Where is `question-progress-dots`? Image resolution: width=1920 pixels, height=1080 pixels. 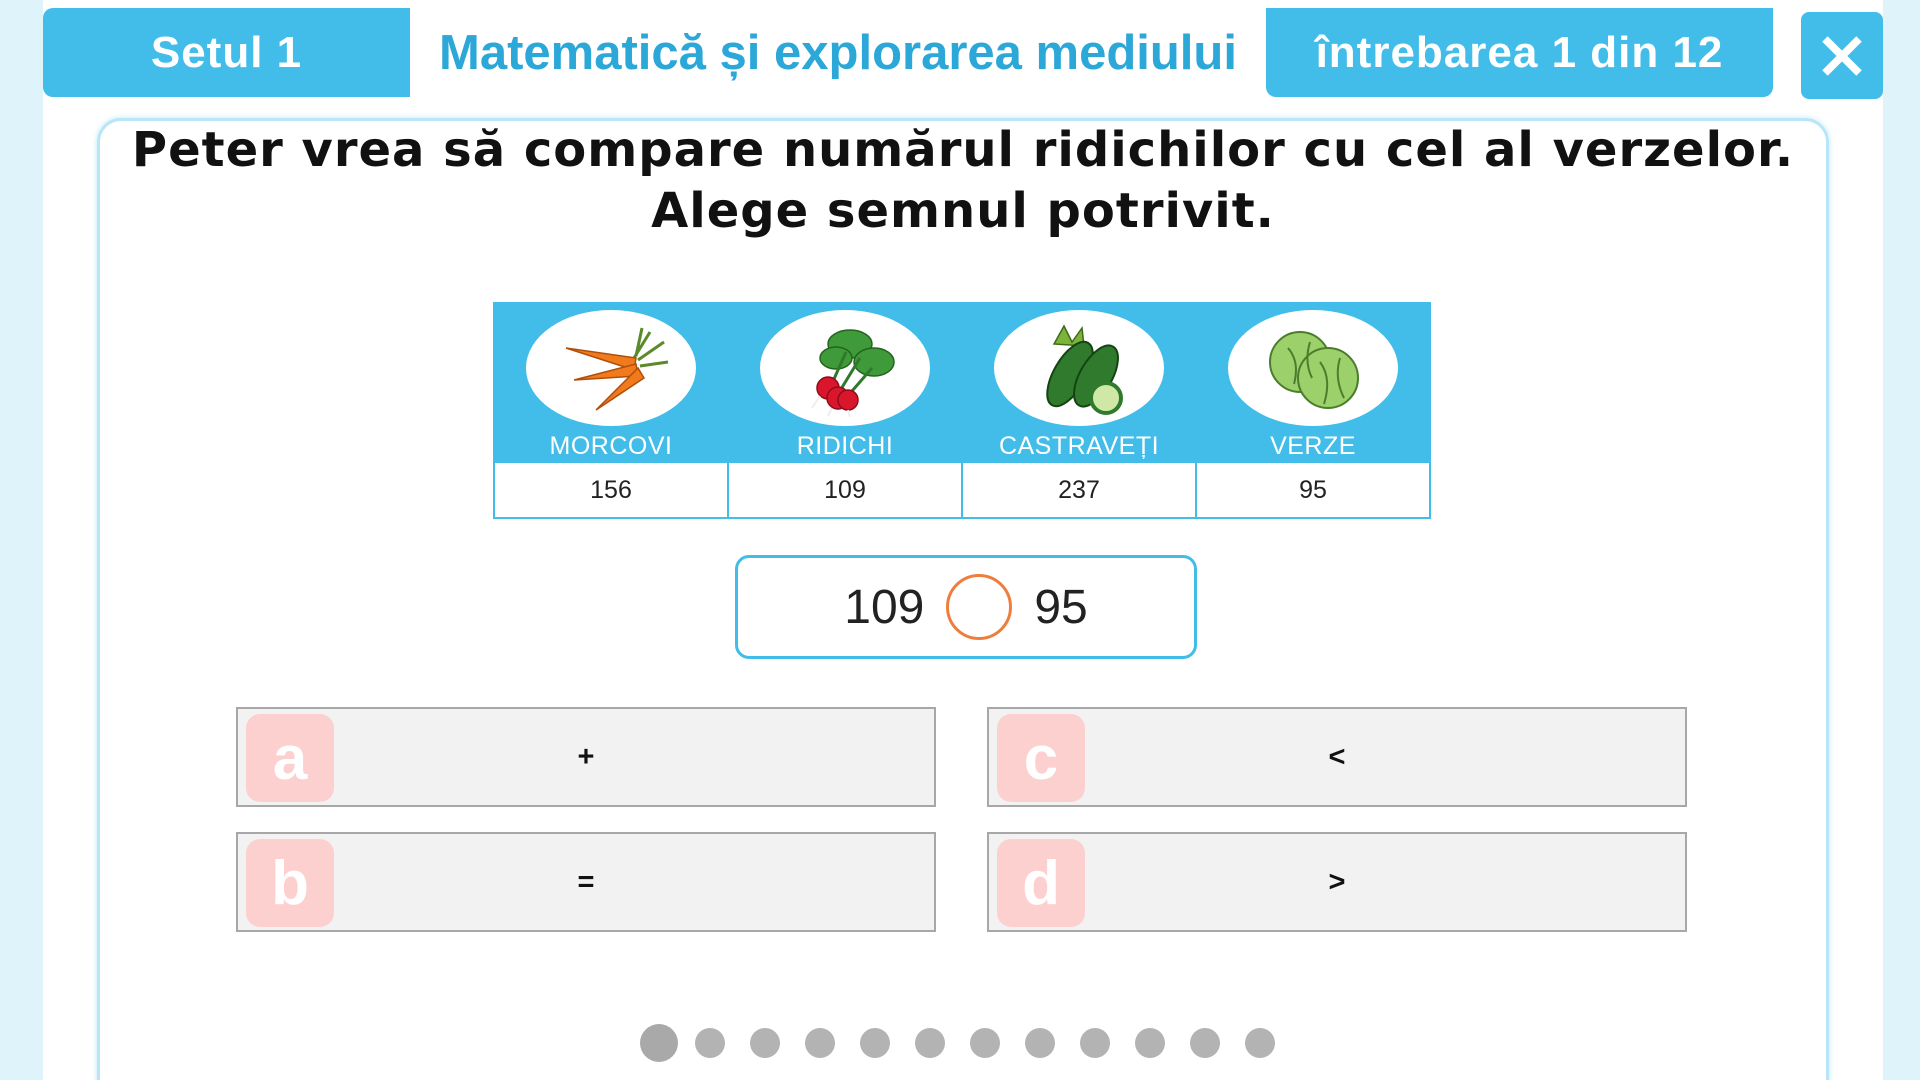 question-progress-dots is located at coordinates (970, 1043).